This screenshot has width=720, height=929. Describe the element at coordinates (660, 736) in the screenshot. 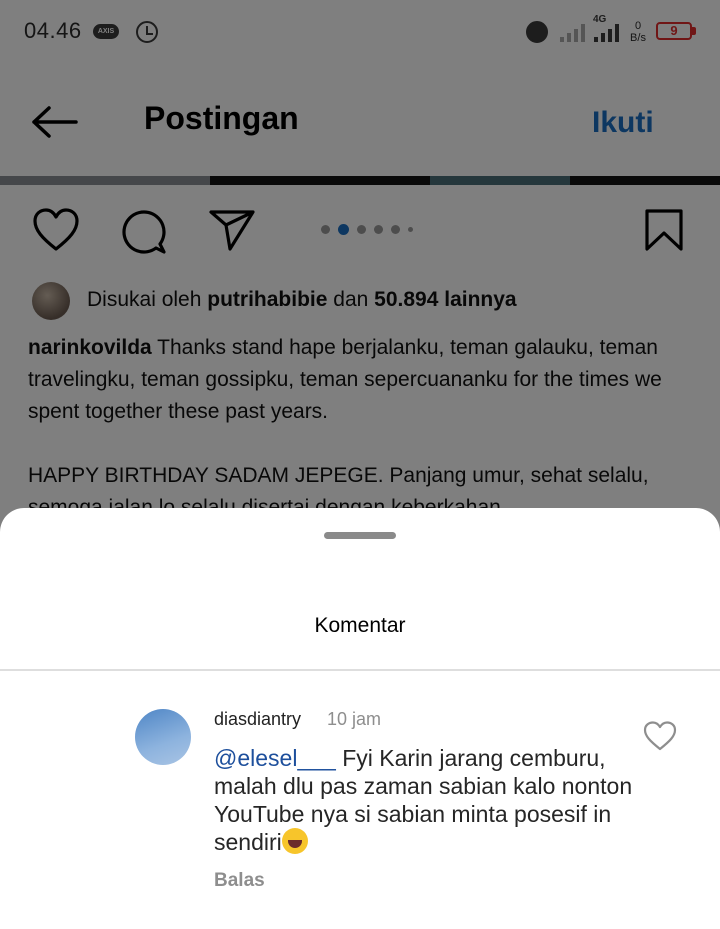

I see `comment-like-heart-icon` at that location.